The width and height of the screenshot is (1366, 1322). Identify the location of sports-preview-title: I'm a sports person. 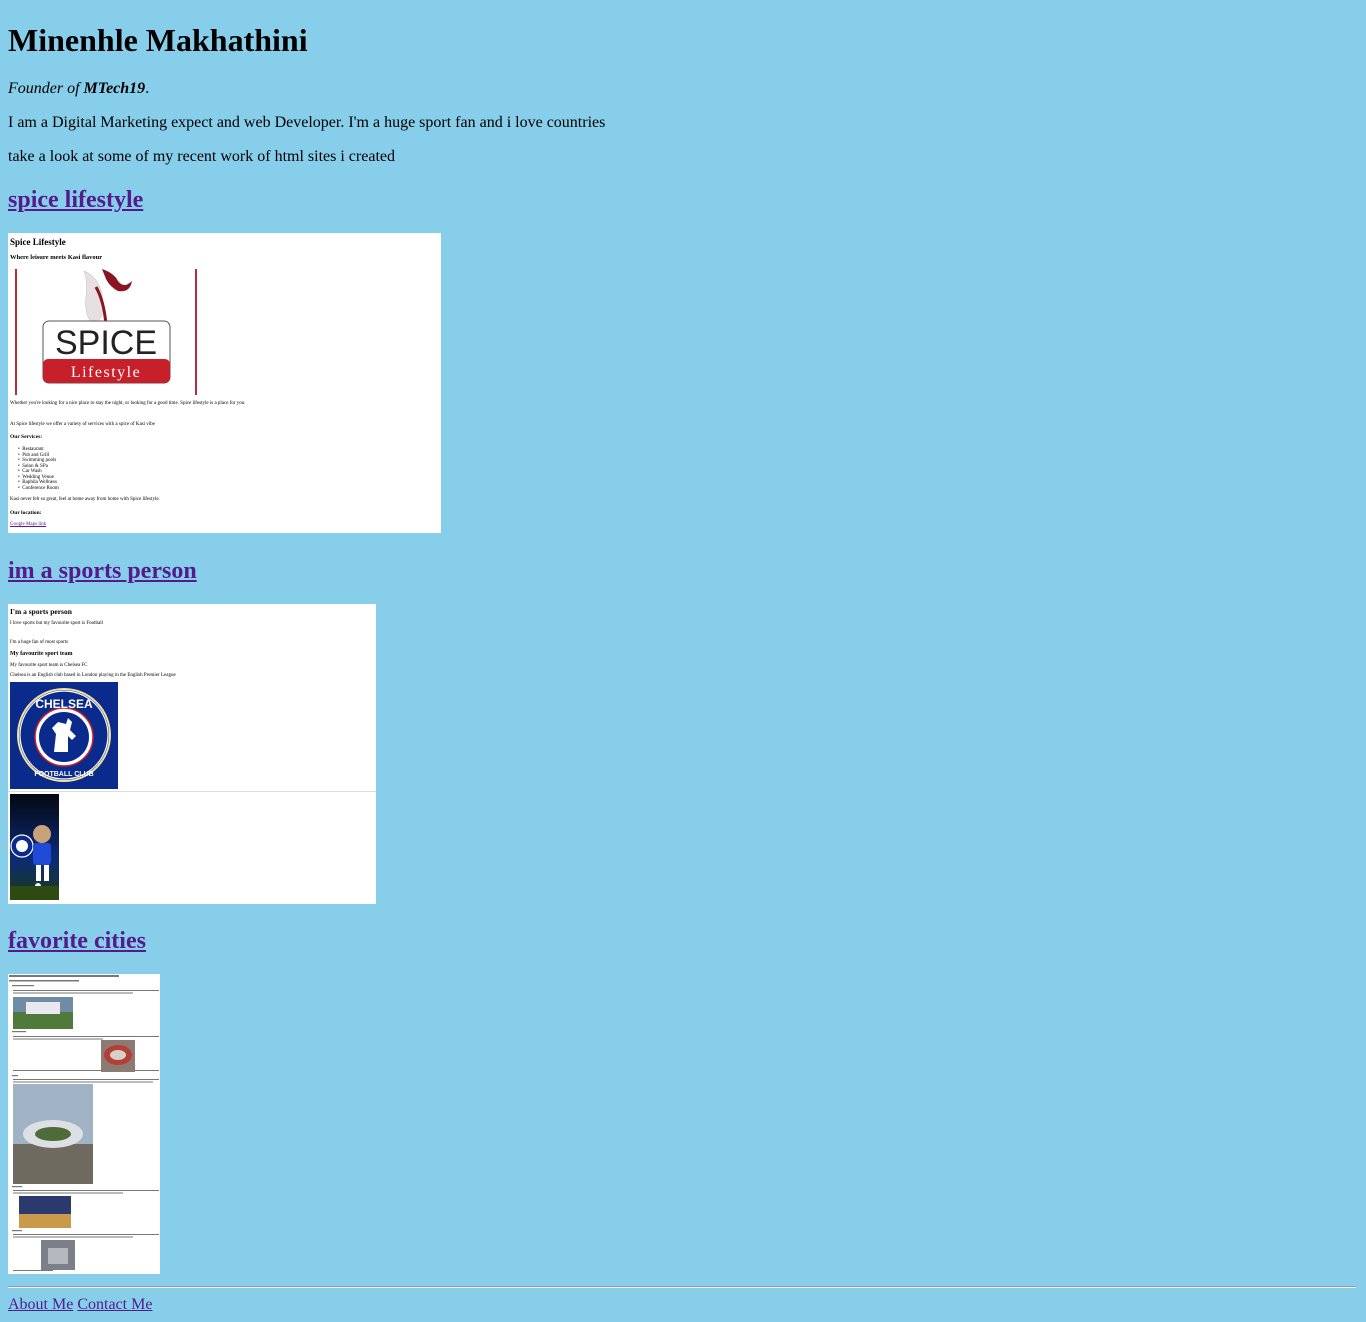
(41, 611).